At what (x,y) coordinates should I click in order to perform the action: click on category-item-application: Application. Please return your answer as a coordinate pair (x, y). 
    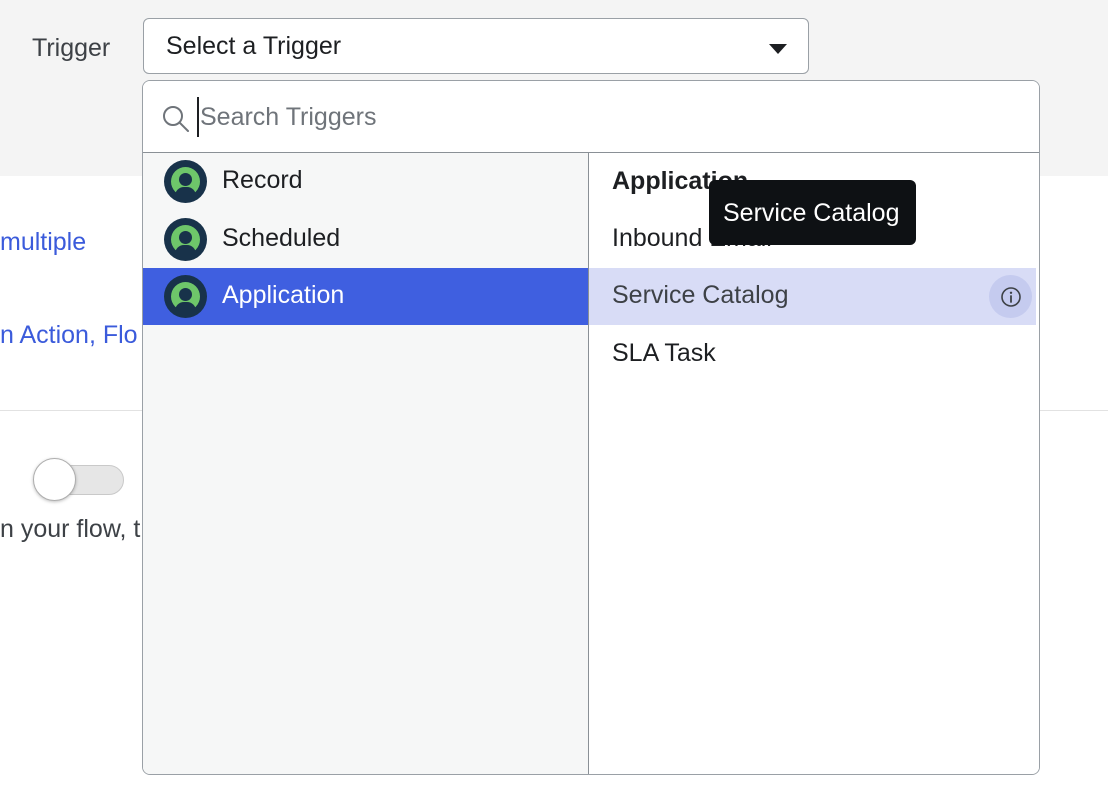
    Looking at the image, I should click on (365, 296).